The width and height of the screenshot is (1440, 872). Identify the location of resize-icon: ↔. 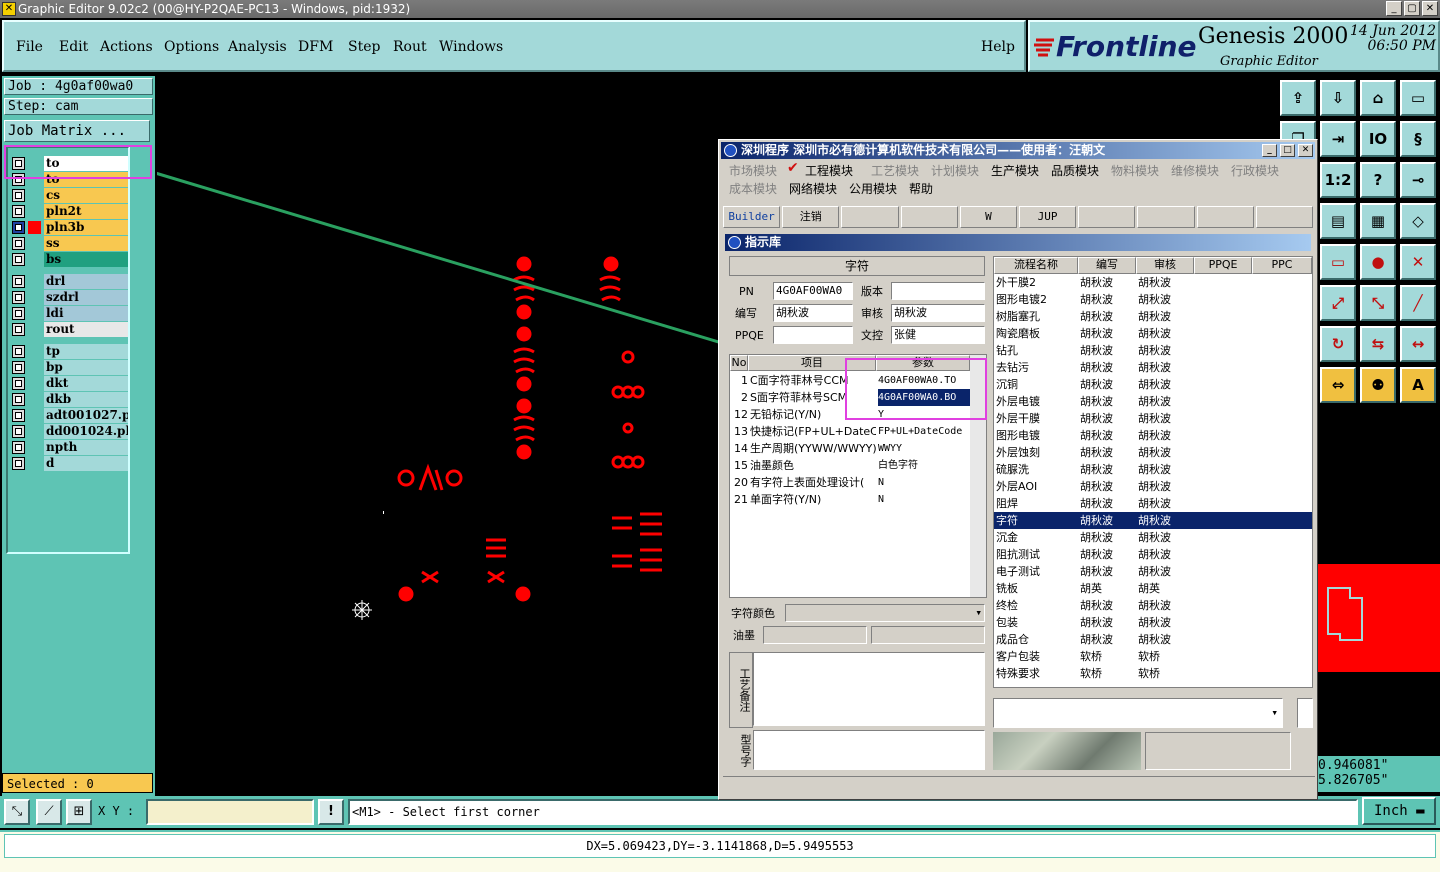
(1418, 344).